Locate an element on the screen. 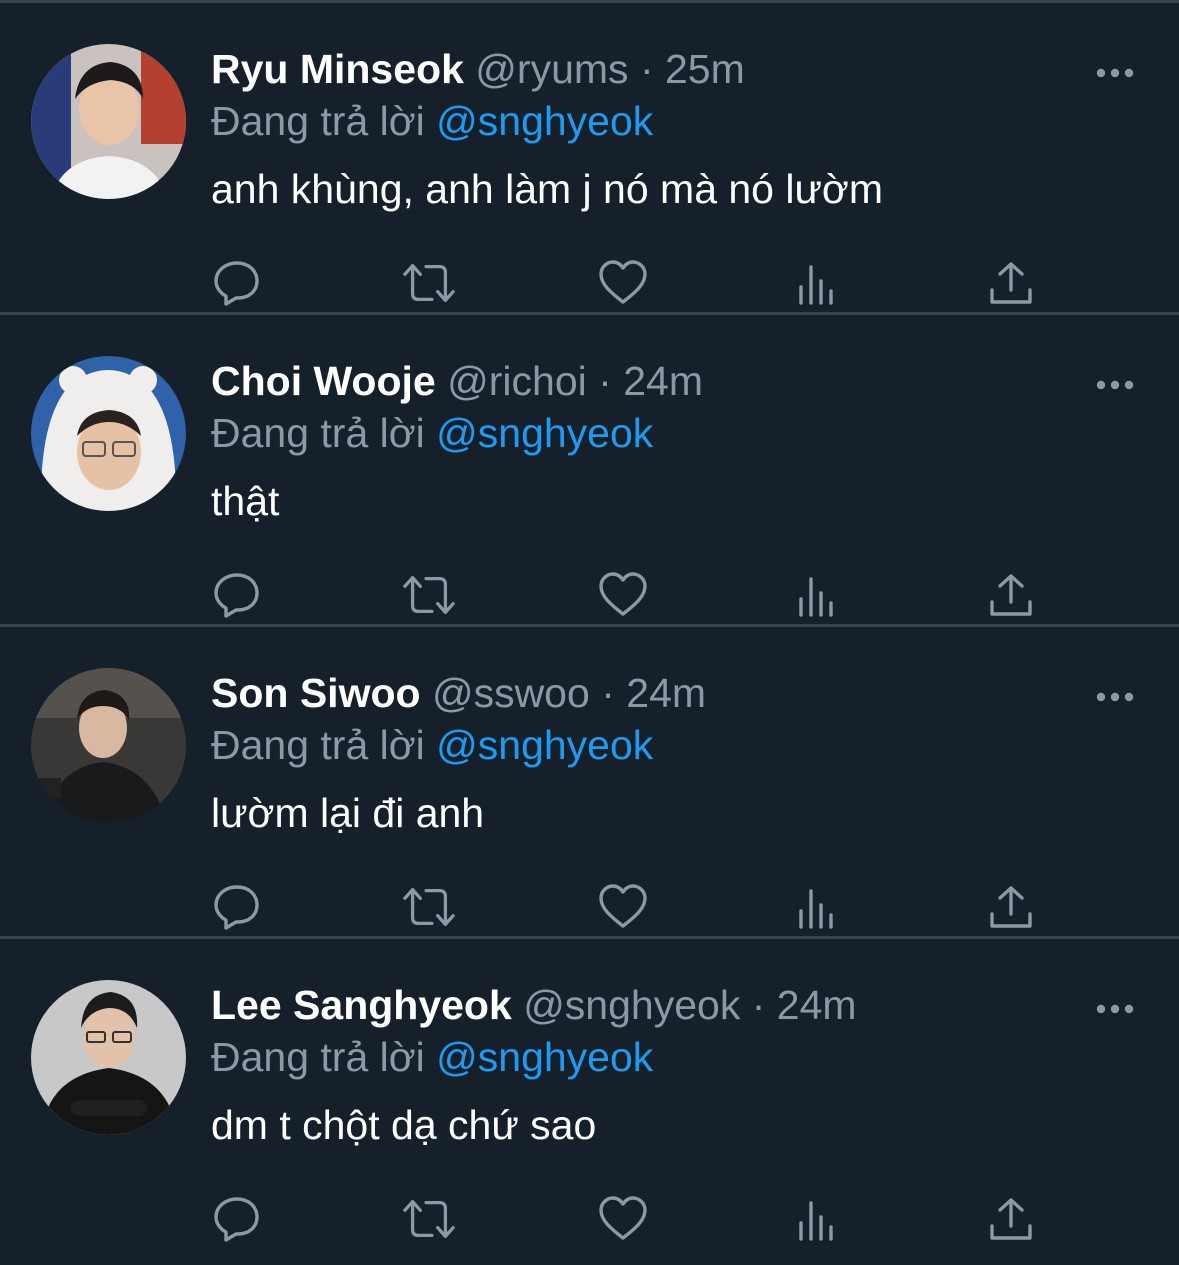 This screenshot has width=1179, height=1265. user-handle: @sswoo is located at coordinates (511, 693).